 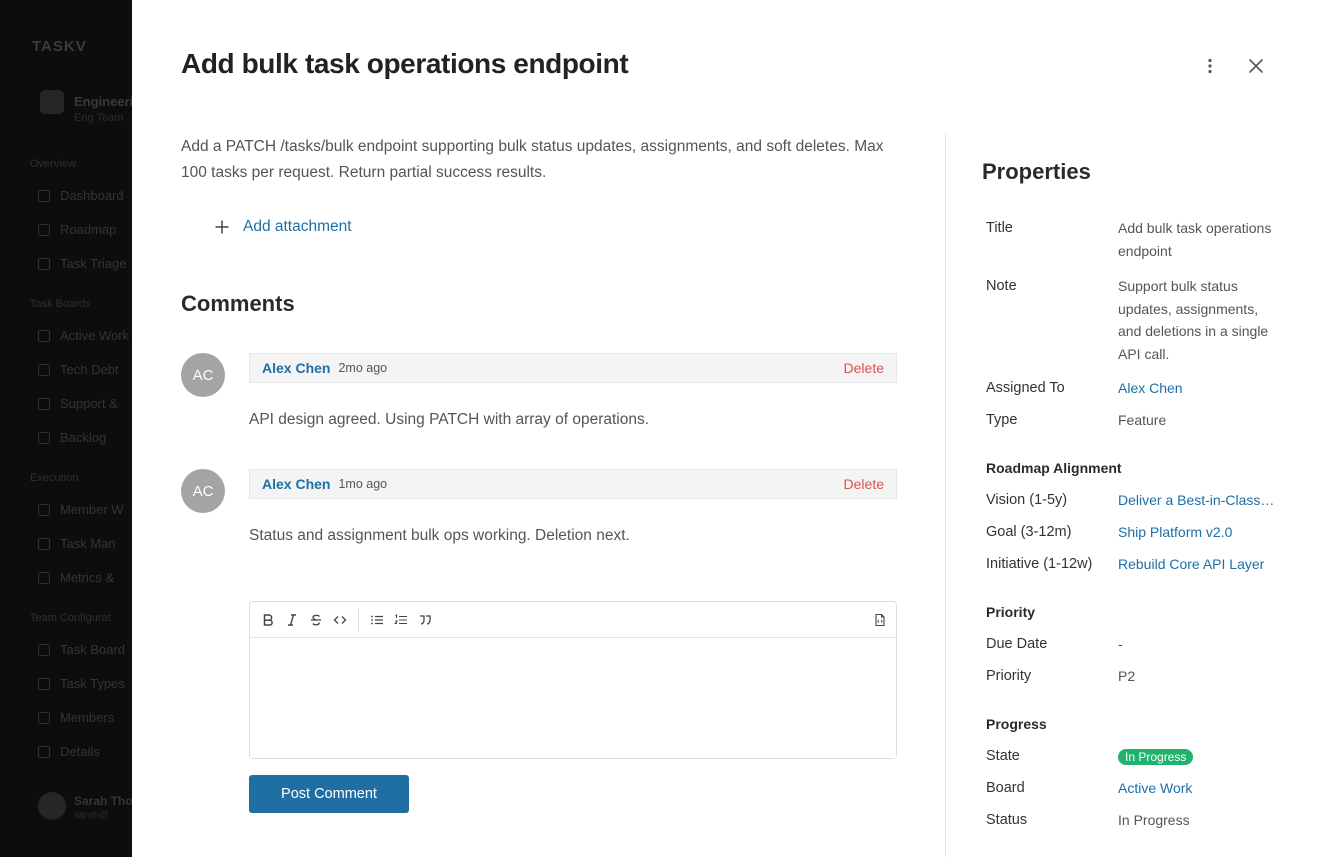 What do you see at coordinates (1003, 756) in the screenshot?
I see `property-label: State` at bounding box center [1003, 756].